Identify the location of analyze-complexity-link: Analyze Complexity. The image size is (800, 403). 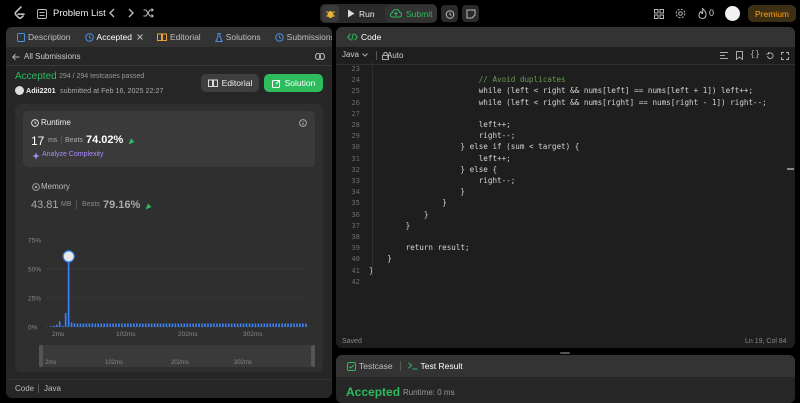
(72, 154).